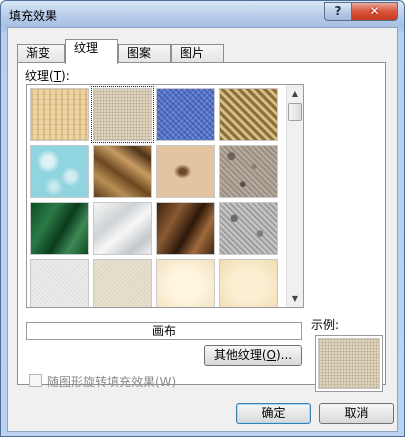 This screenshot has height=437, width=405. What do you see at coordinates (325, 325) in the screenshot?
I see `preview-label: 示例:` at bounding box center [325, 325].